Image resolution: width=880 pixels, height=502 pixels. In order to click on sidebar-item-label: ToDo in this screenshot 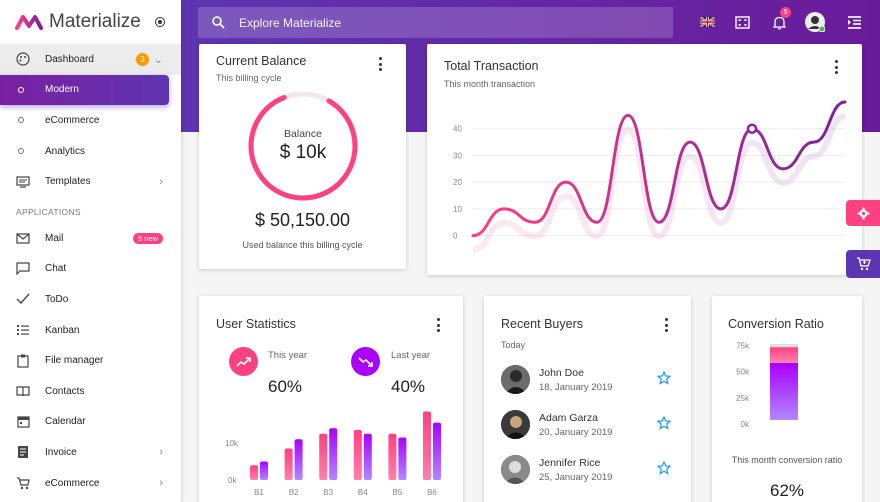, I will do `click(57, 299)`.